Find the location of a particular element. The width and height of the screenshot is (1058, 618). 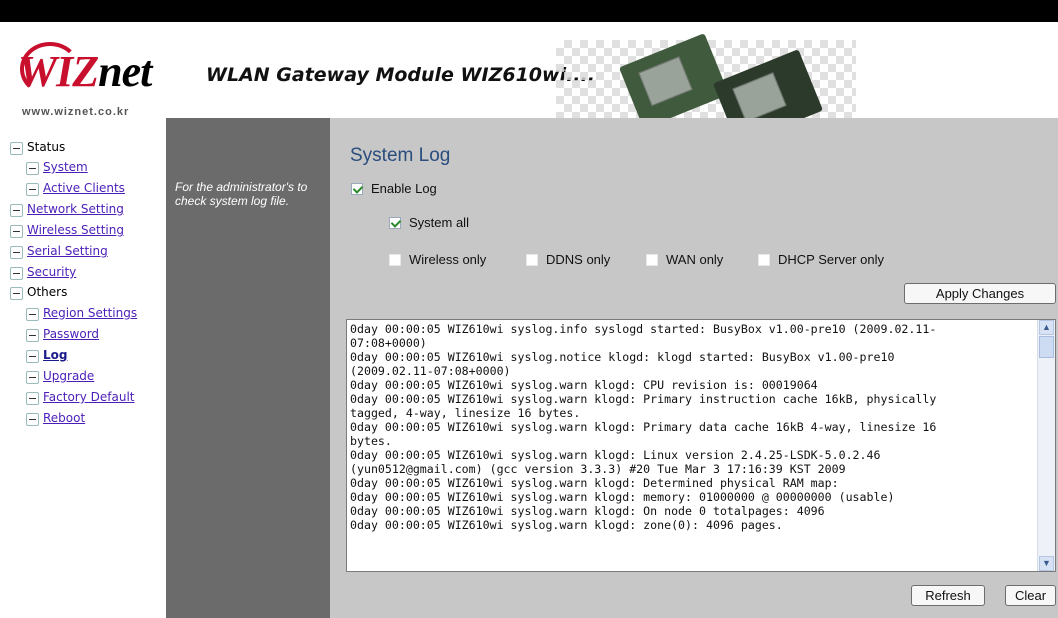

wiznet-logo: WIZnet www.wiznet.co.kr is located at coordinates (93, 79).